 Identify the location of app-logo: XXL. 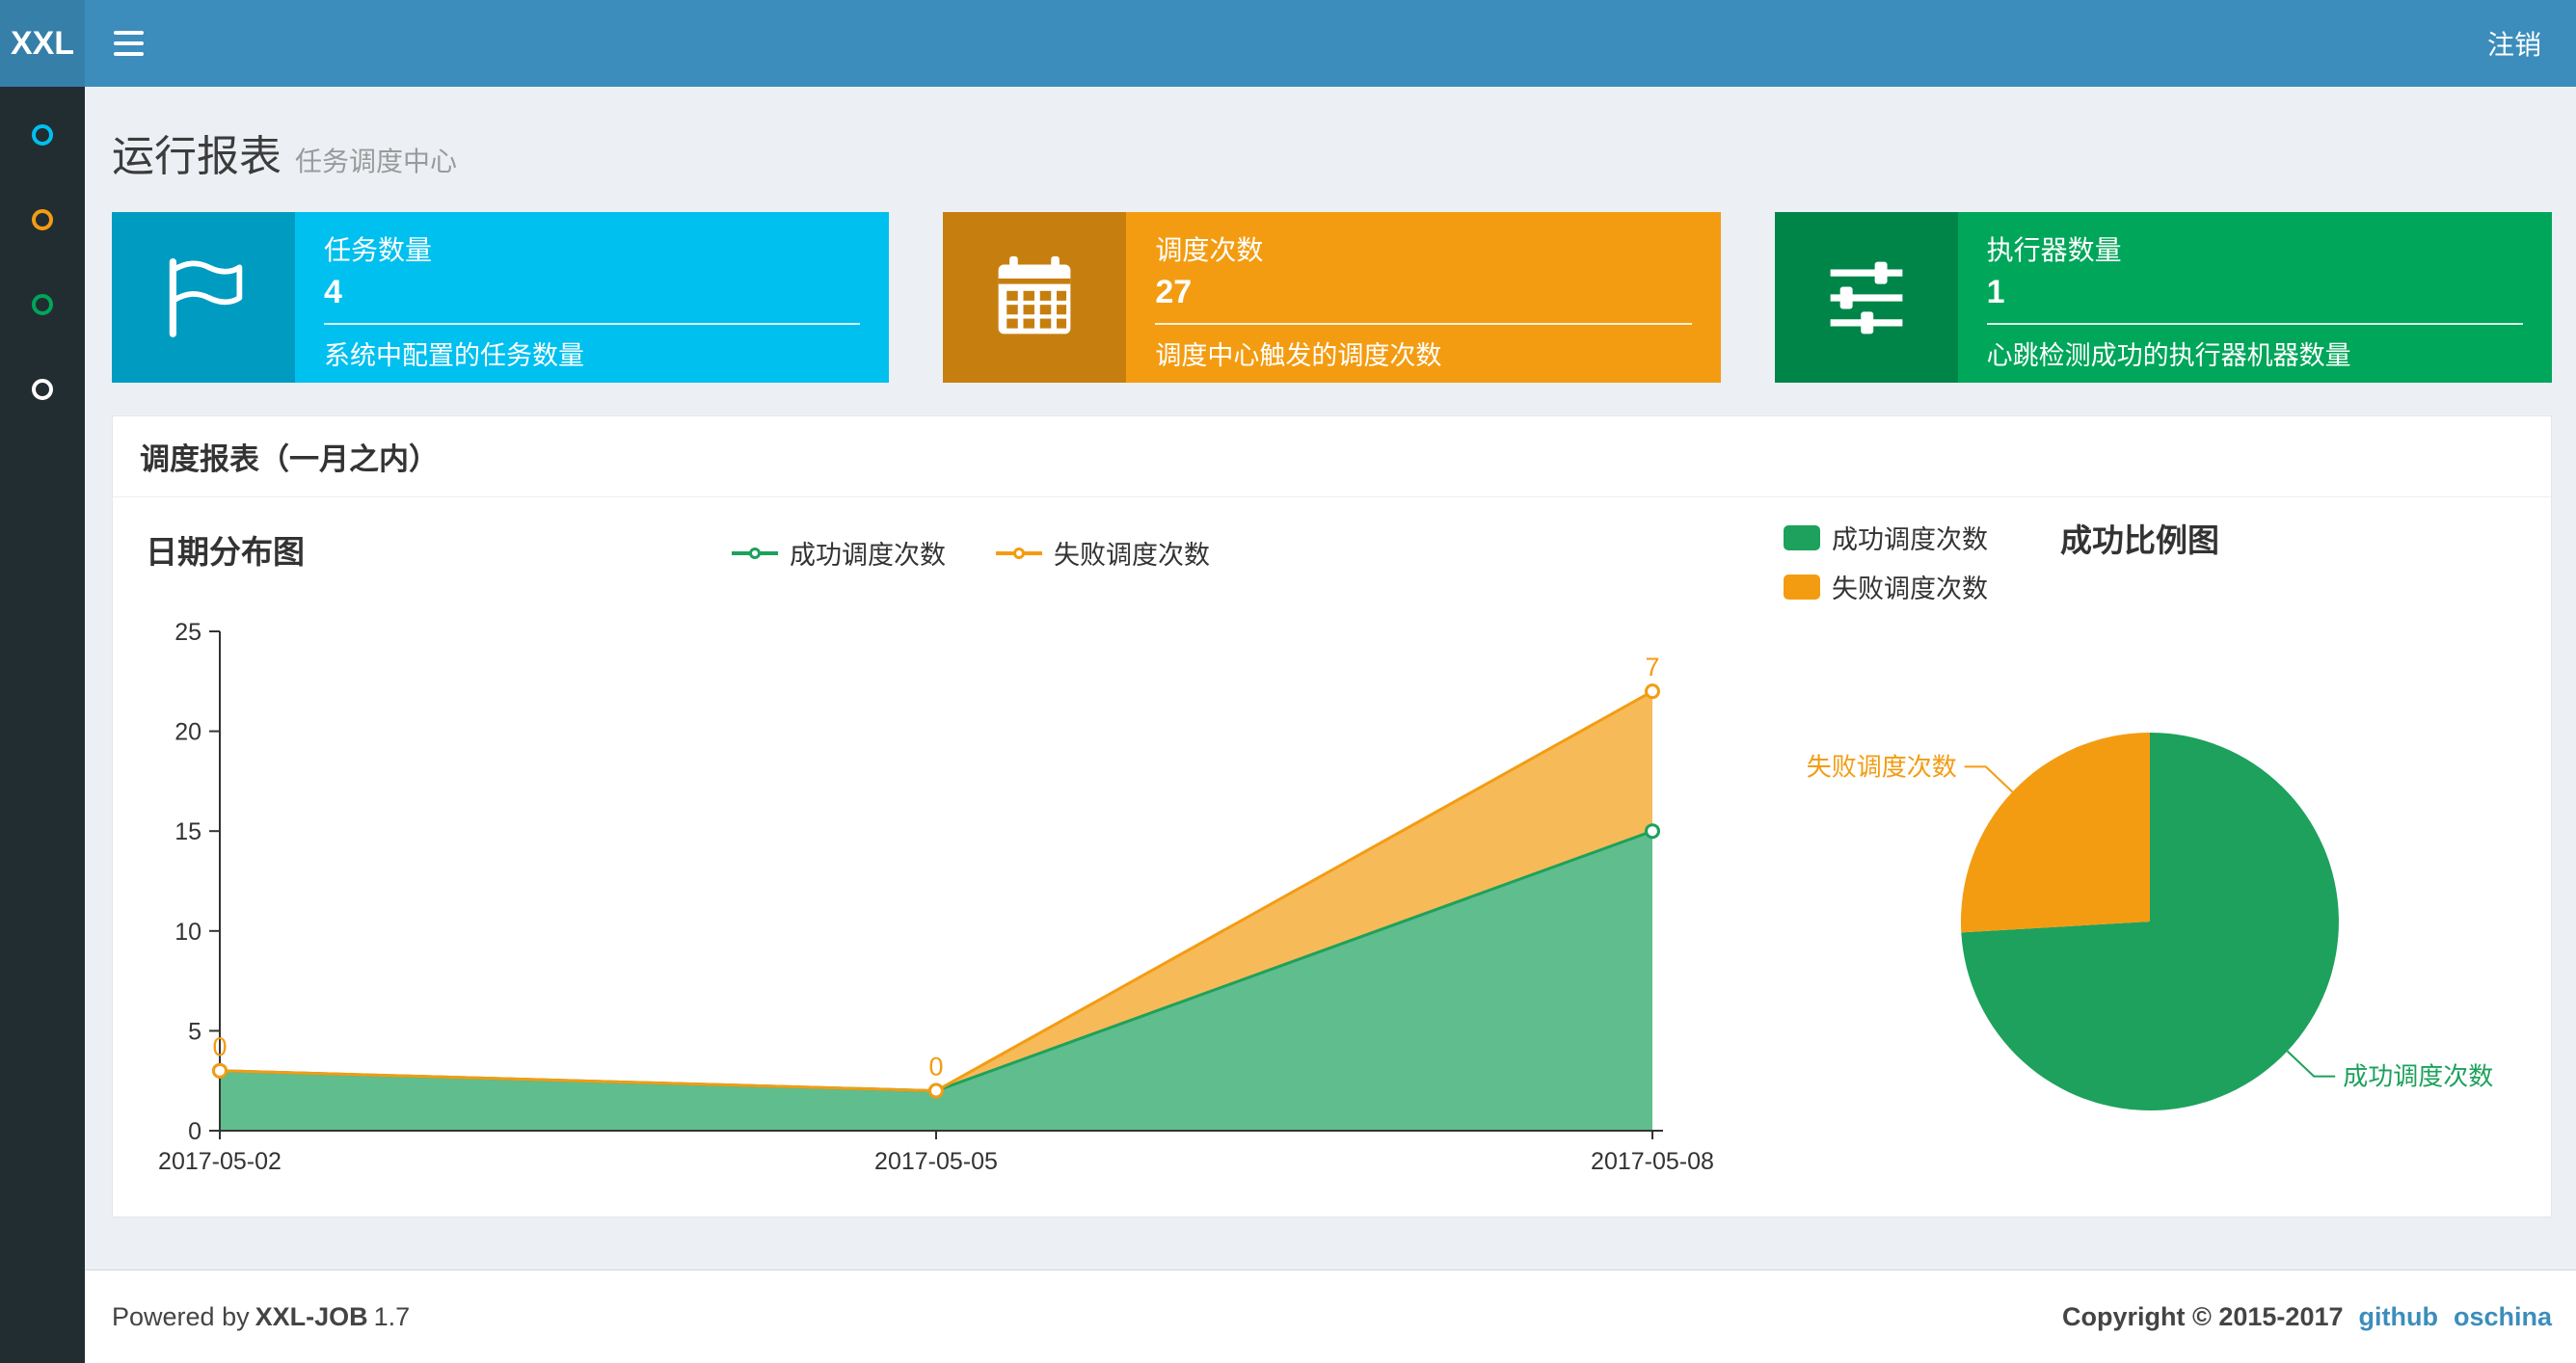
(42, 43).